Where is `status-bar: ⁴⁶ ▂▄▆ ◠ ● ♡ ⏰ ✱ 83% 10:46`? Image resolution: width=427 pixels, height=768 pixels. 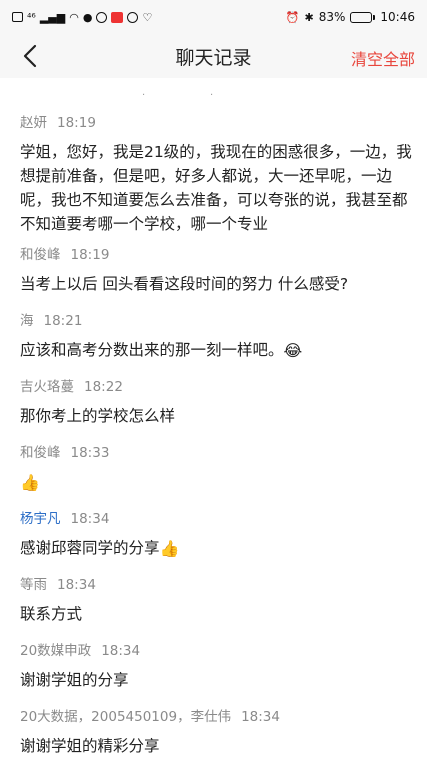 status-bar: ⁴⁶ ▂▄▆ ◠ ● ♡ ⏰ ✱ 83% 10:46 is located at coordinates (213, 17).